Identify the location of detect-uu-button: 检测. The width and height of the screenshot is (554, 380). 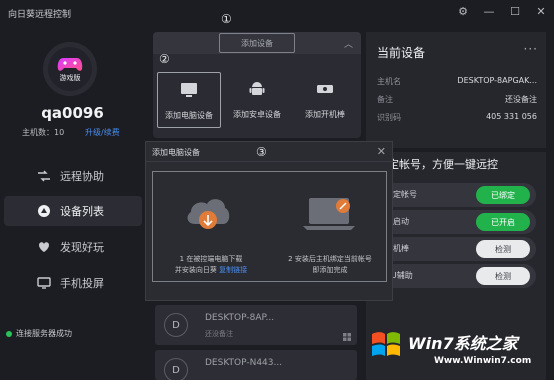
(503, 276).